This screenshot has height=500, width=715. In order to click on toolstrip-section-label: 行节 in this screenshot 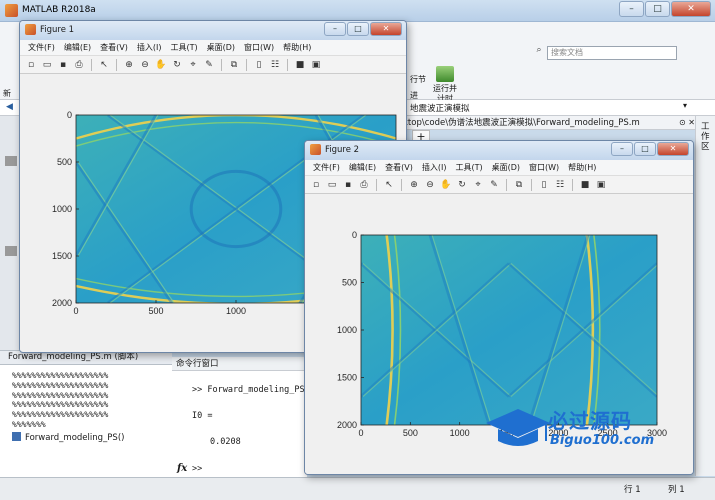, I will do `click(418, 79)`.